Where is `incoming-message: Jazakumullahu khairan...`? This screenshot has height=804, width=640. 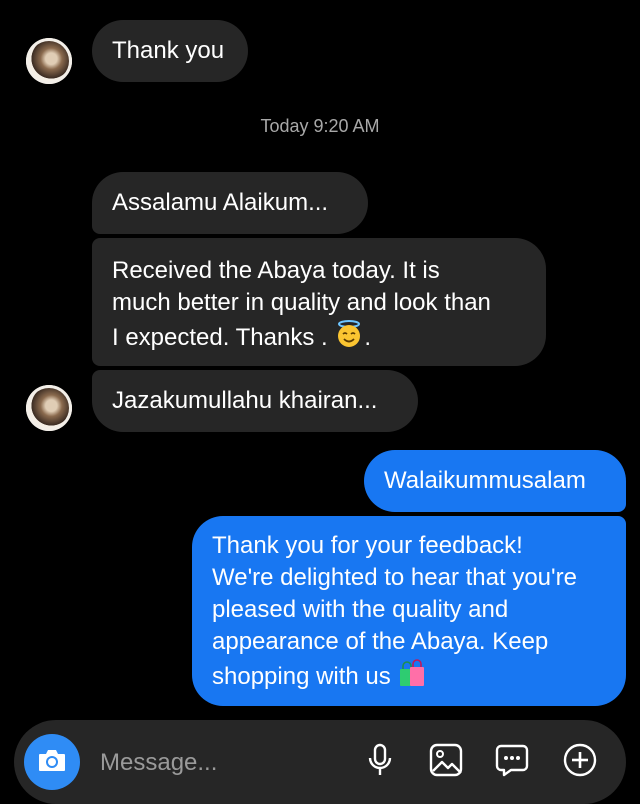
incoming-message: Jazakumullahu khairan... is located at coordinates (255, 401).